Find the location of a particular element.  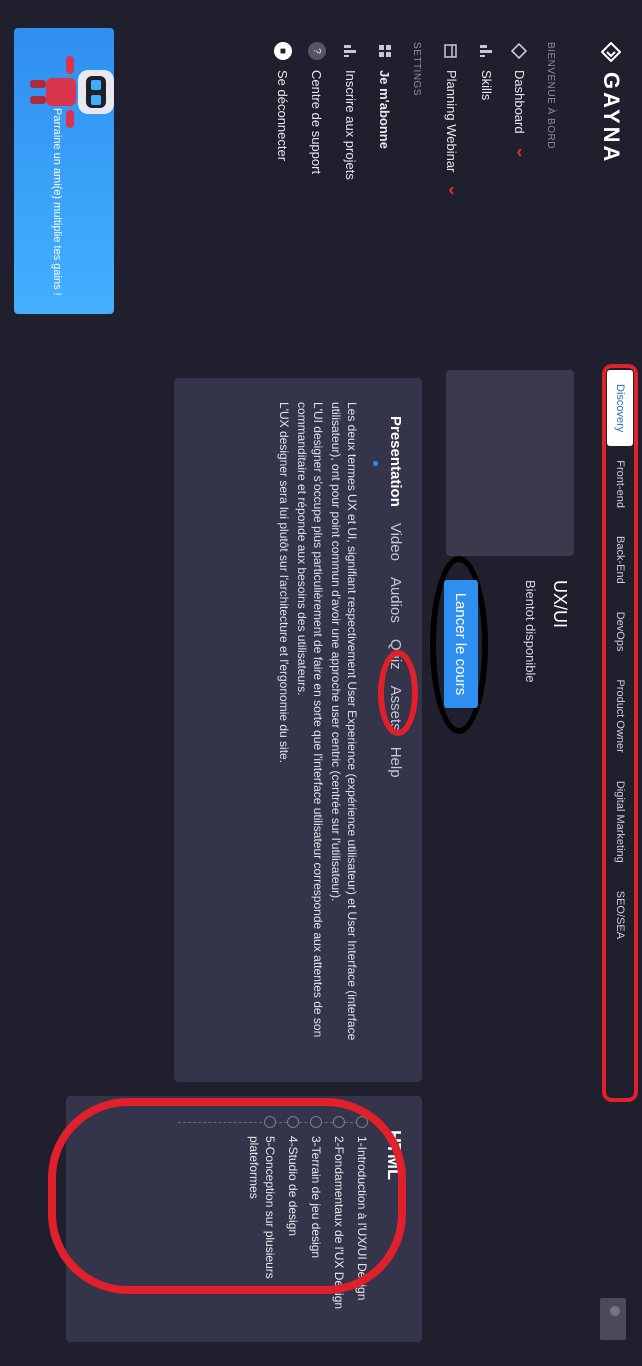

grid-icon is located at coordinates (385, 51).